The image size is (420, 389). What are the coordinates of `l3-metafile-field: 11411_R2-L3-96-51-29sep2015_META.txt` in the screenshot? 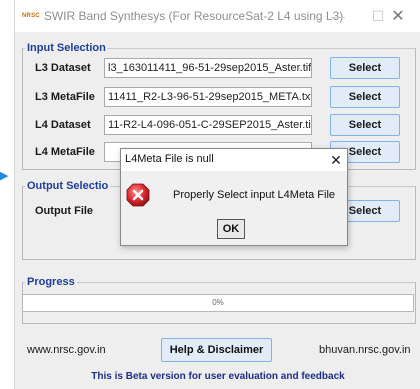 It's located at (208, 97).